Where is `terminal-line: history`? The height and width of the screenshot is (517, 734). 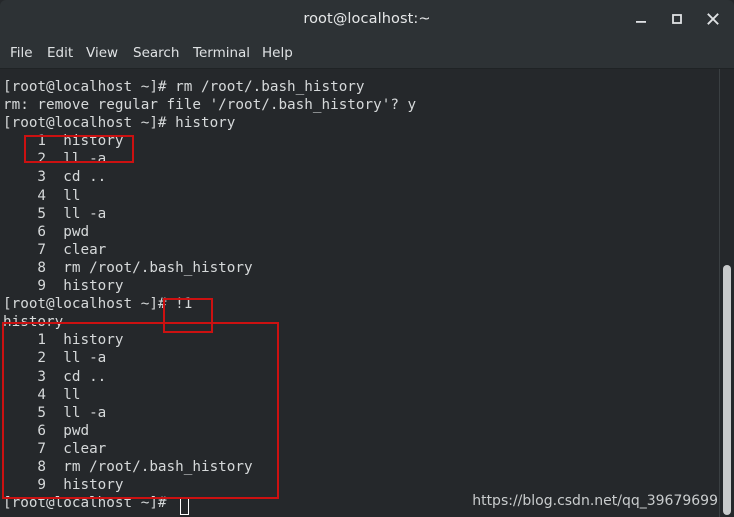 terminal-line: history is located at coordinates (33, 322).